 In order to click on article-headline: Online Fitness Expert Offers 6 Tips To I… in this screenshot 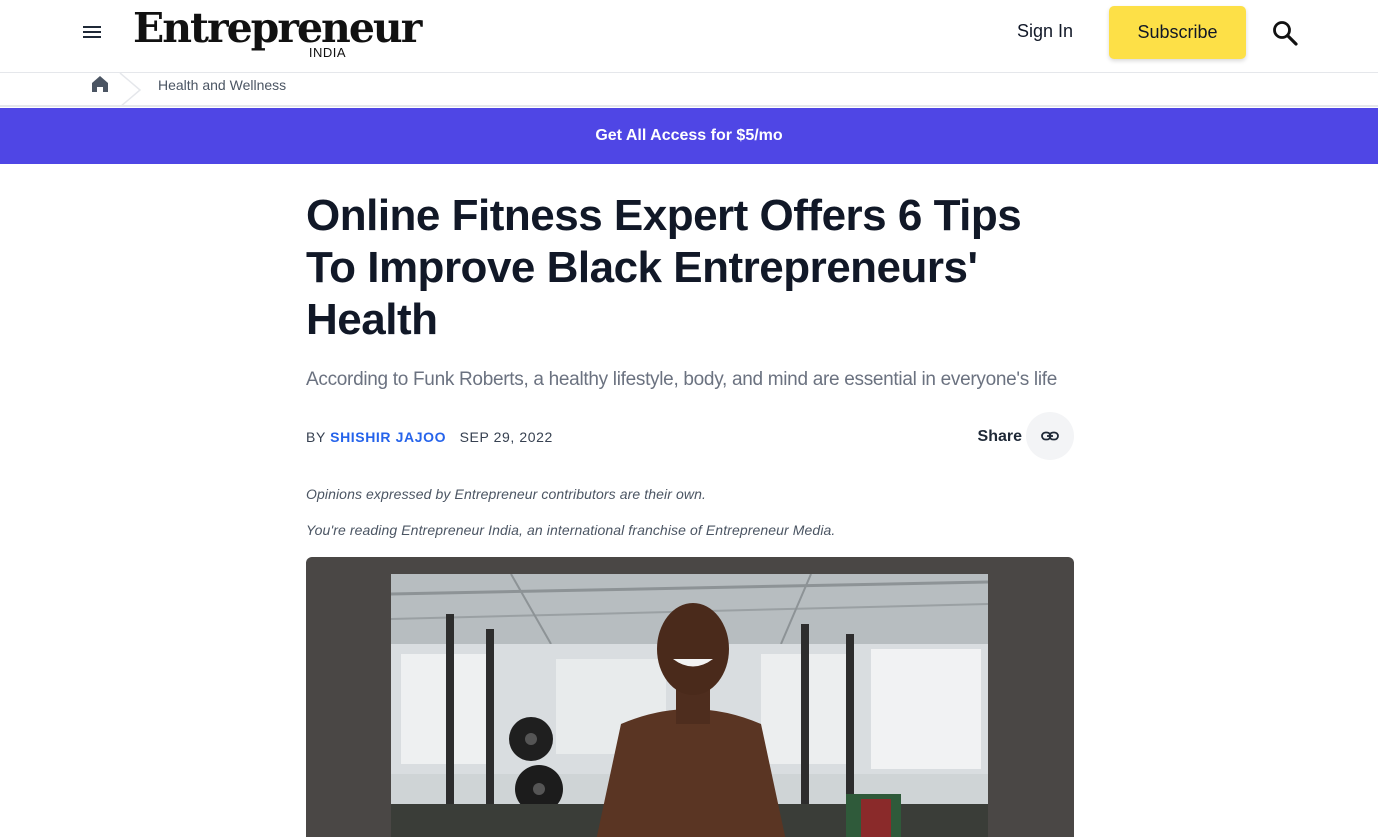, I will do `click(664, 267)`.